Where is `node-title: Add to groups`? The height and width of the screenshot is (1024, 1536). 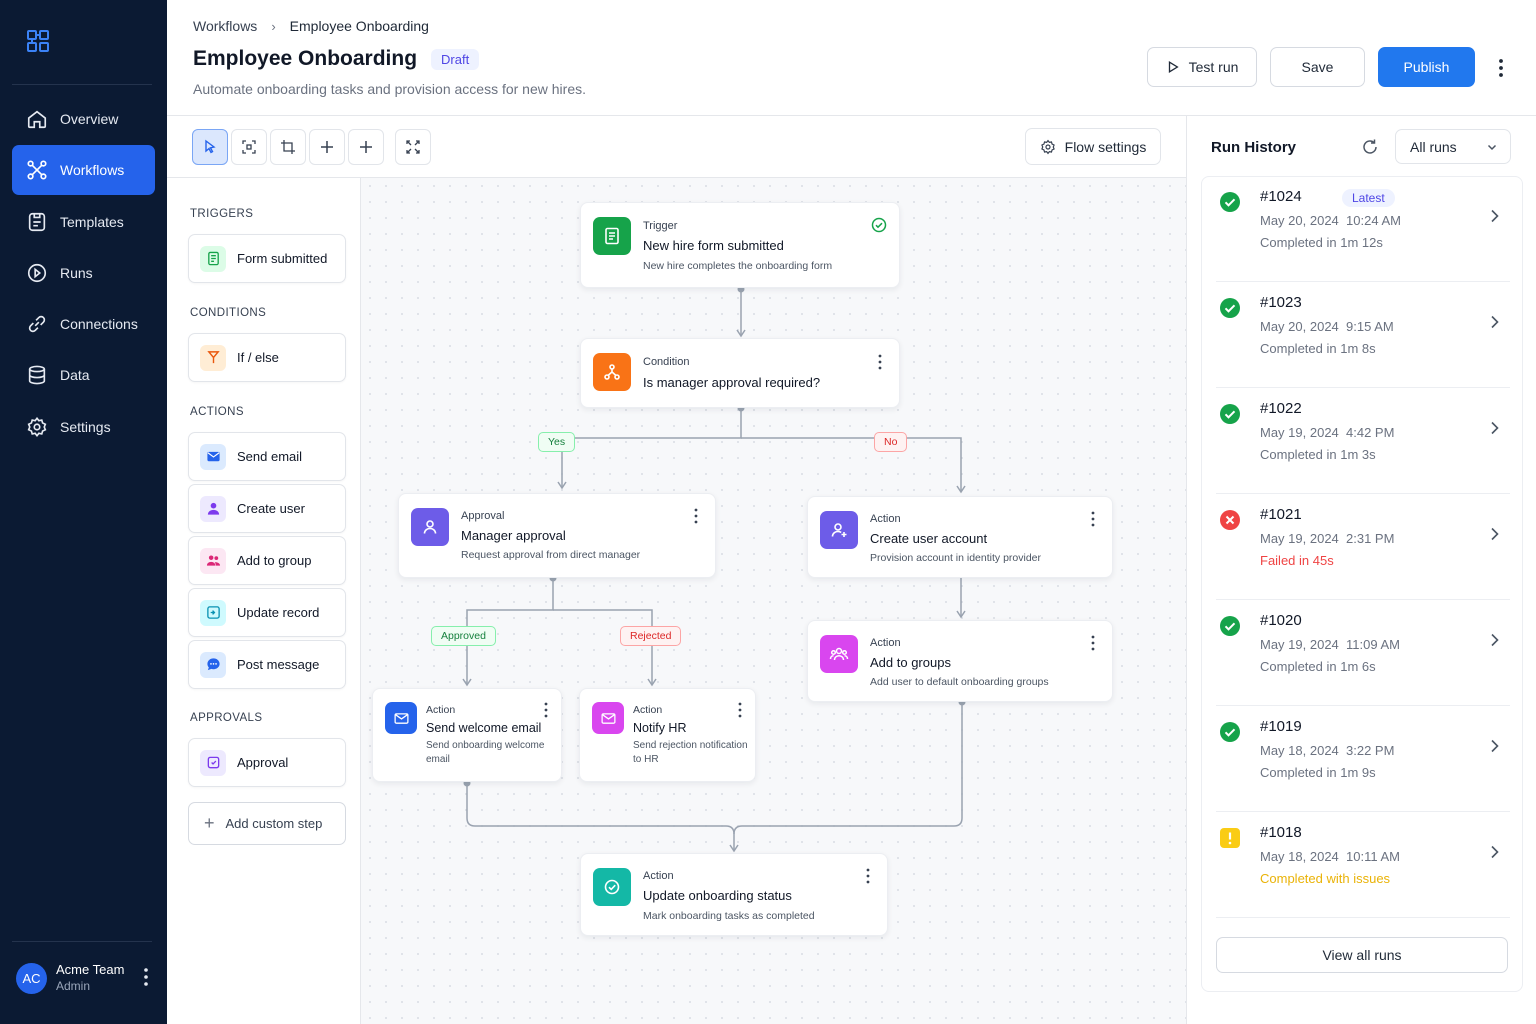
node-title: Add to groups is located at coordinates (910, 662).